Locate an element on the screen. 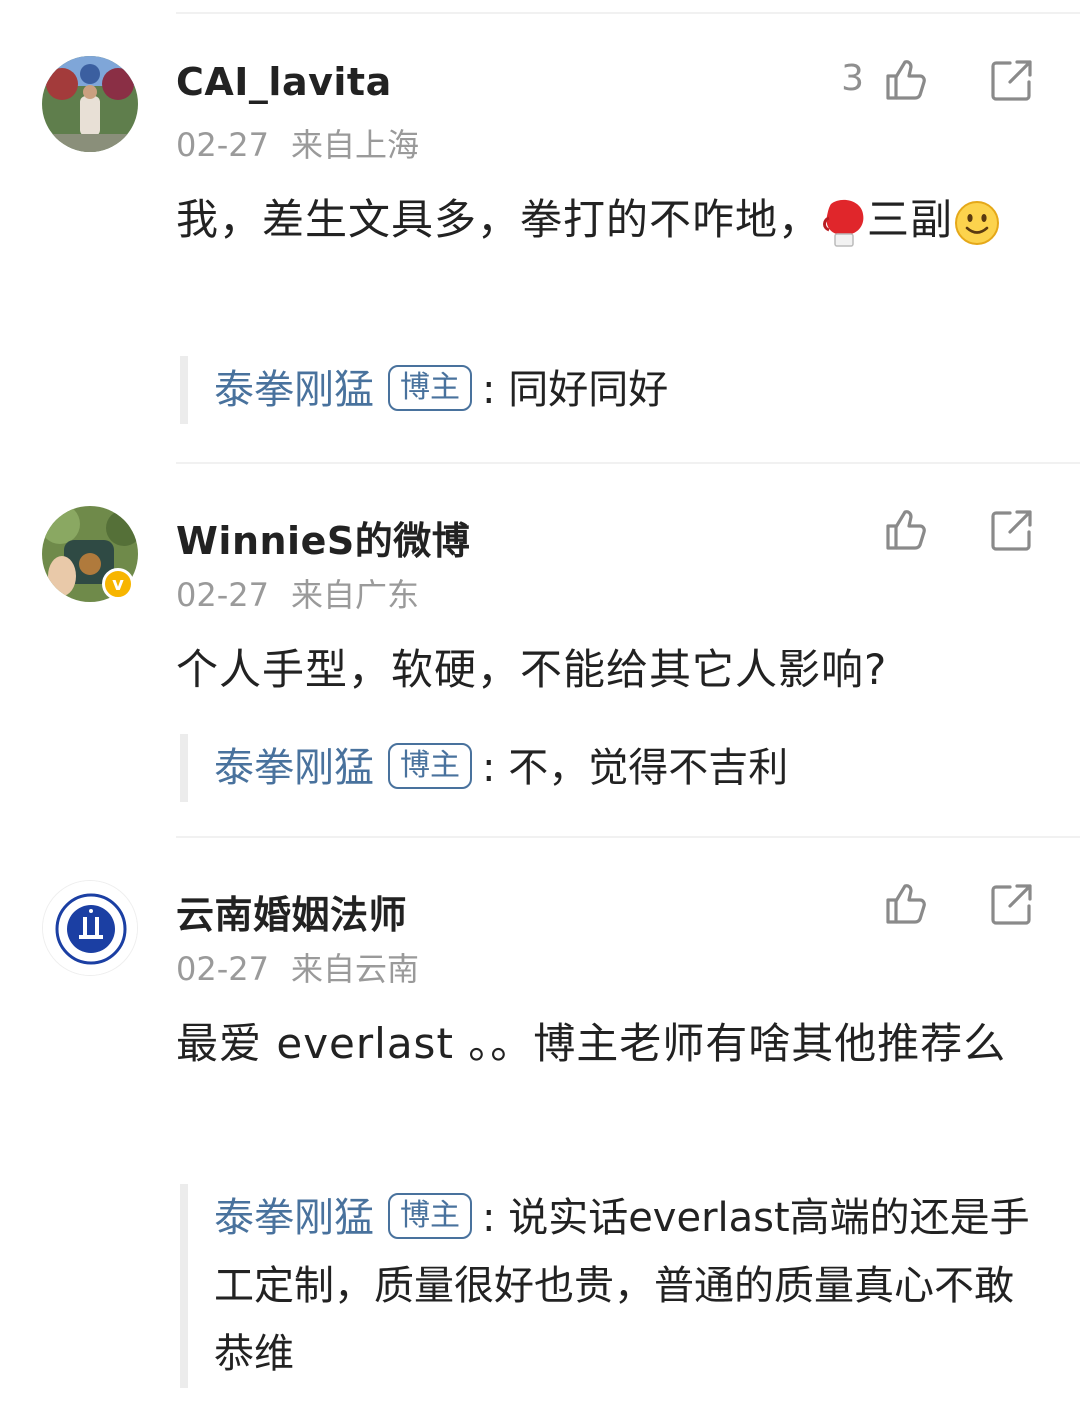 Image resolution: width=1080 pixels, height=1418 pixels. username: WinnieS的微博 is located at coordinates (323, 537).